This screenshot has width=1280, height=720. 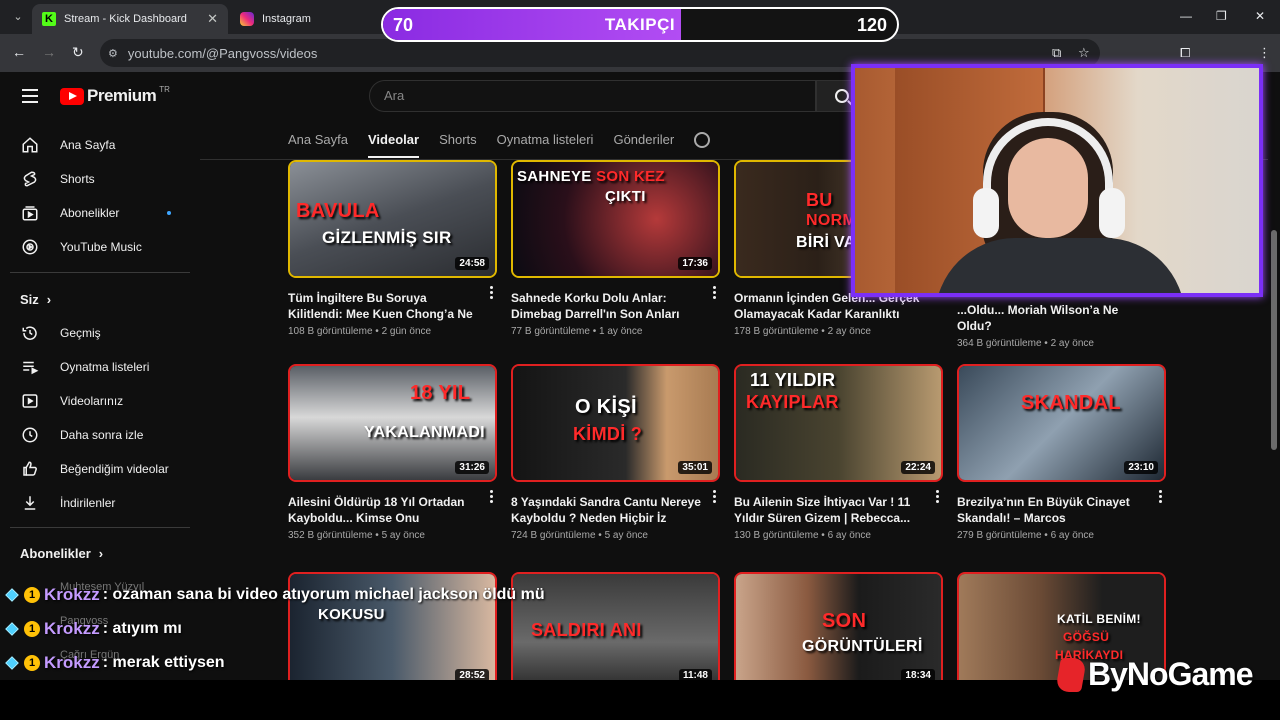 I want to click on chat-text: : atıyım mı, so click(x=142, y=628).